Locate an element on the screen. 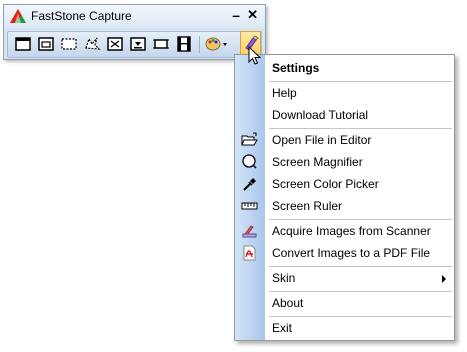 The width and height of the screenshot is (467, 352). menu-item-label: Help is located at coordinates (284, 93).